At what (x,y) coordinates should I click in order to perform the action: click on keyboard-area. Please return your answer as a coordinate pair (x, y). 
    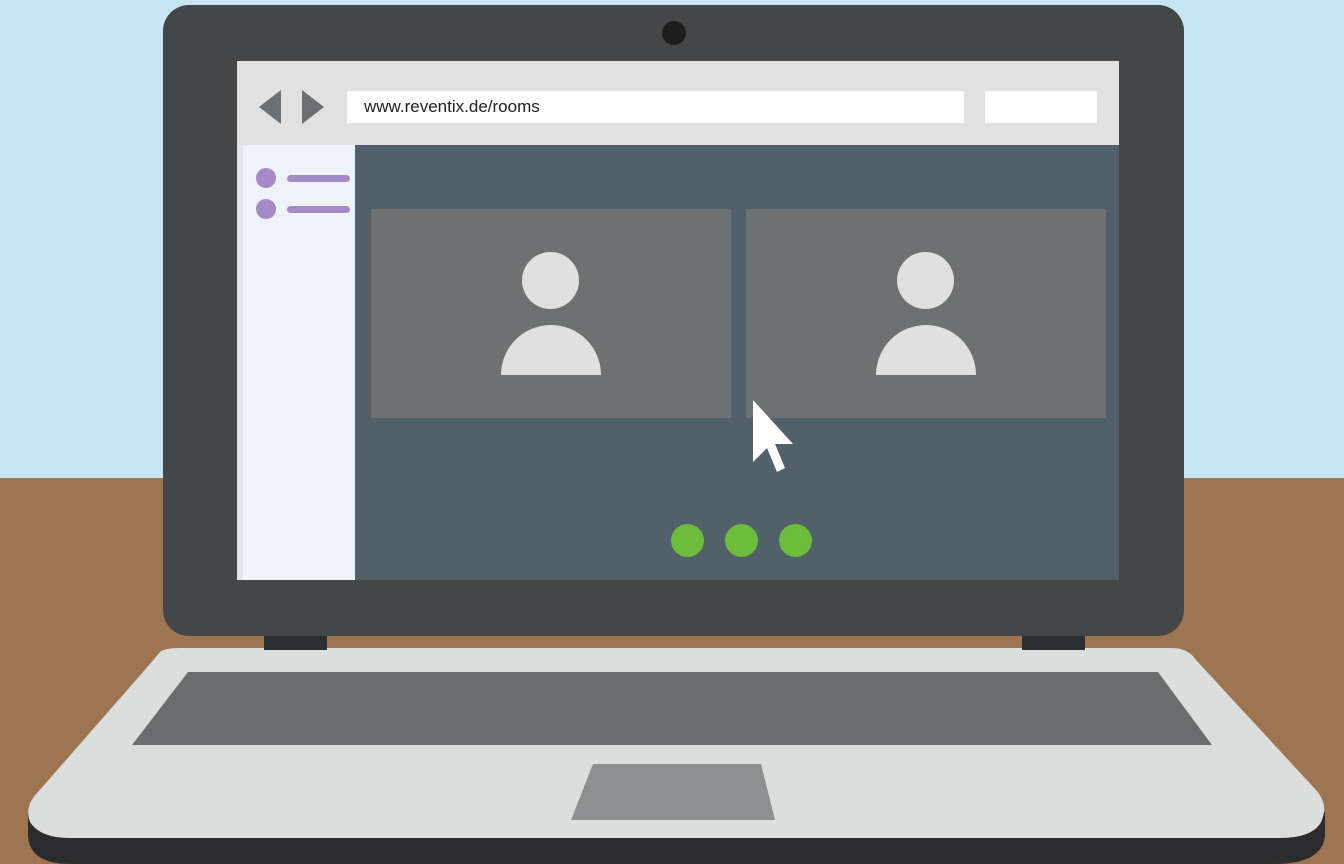
    Looking at the image, I should click on (672, 708).